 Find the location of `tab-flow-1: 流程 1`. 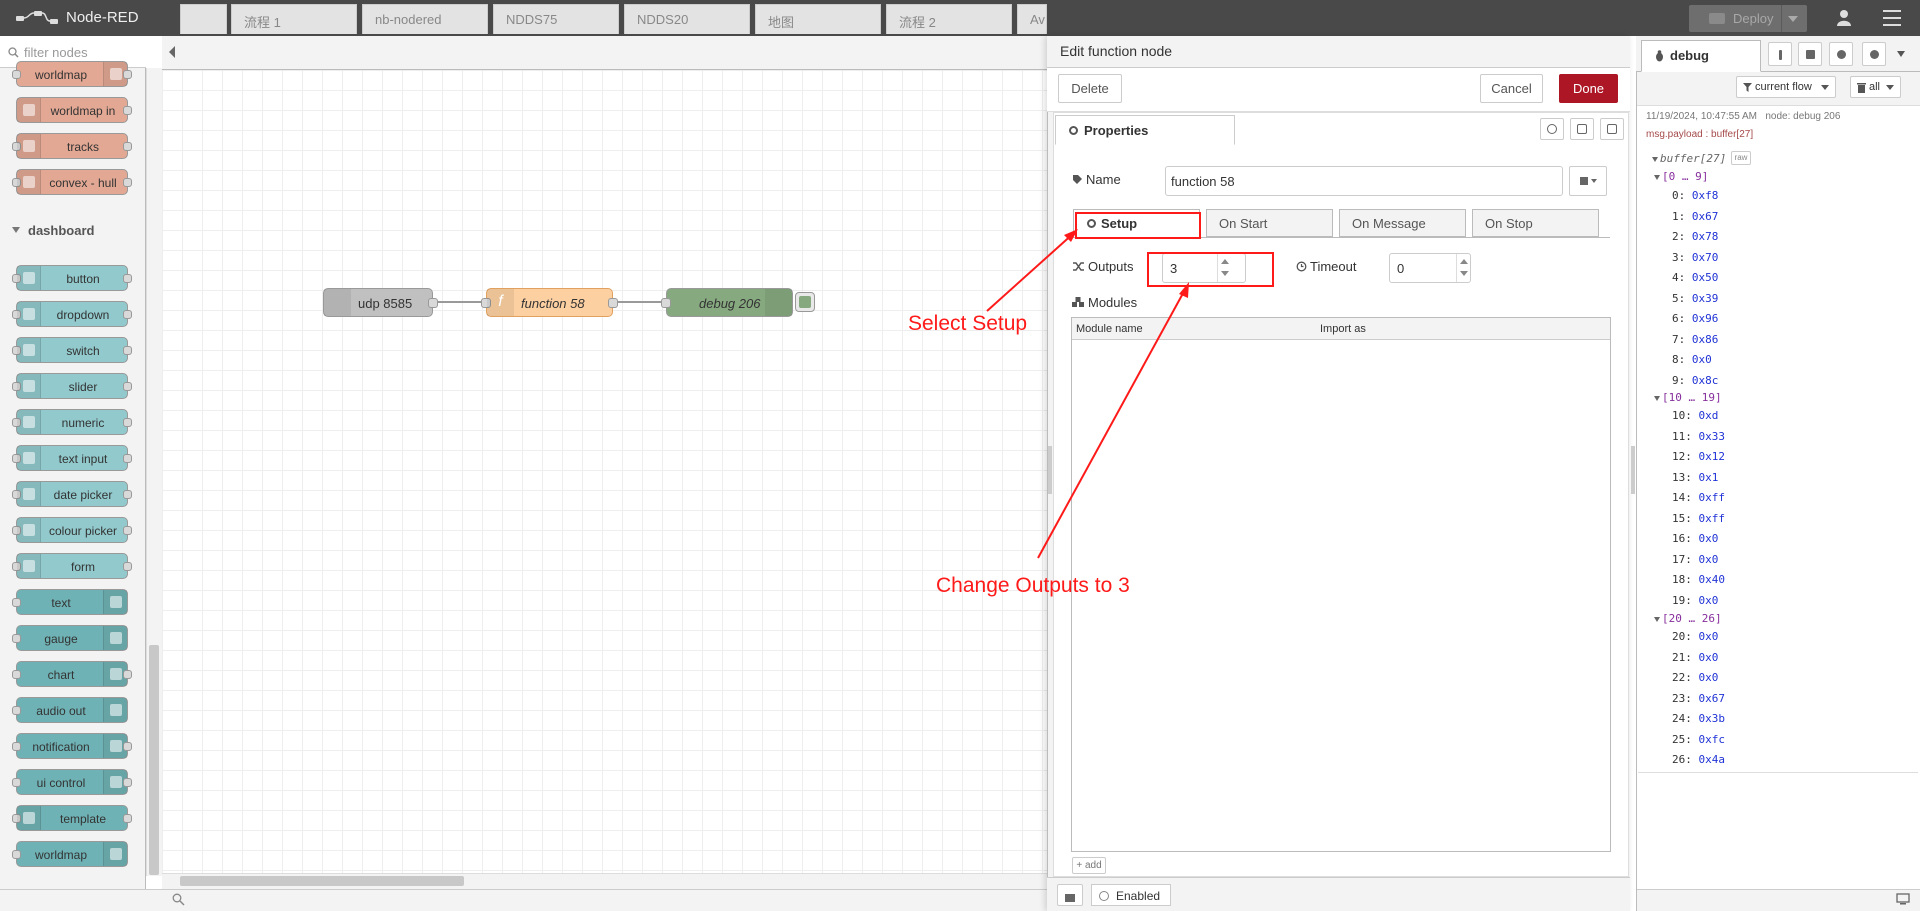

tab-flow-1: 流程 1 is located at coordinates (294, 19).